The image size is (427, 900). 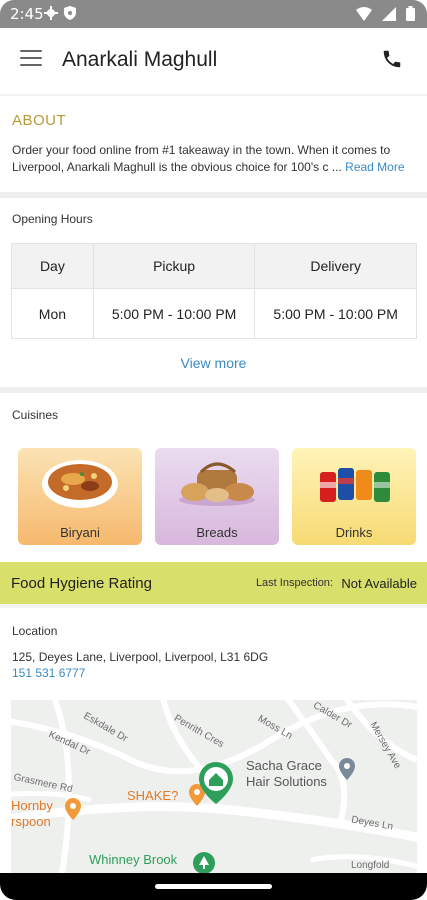 What do you see at coordinates (80, 484) in the screenshot?
I see `biryani-image` at bounding box center [80, 484].